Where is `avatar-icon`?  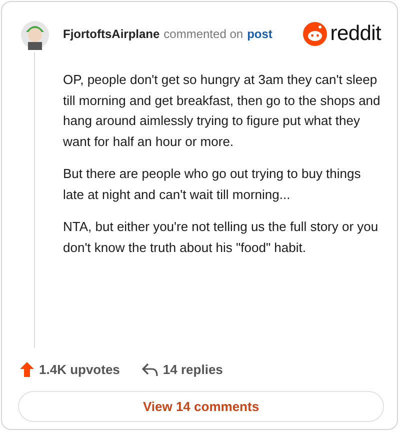 avatar-icon is located at coordinates (35, 34).